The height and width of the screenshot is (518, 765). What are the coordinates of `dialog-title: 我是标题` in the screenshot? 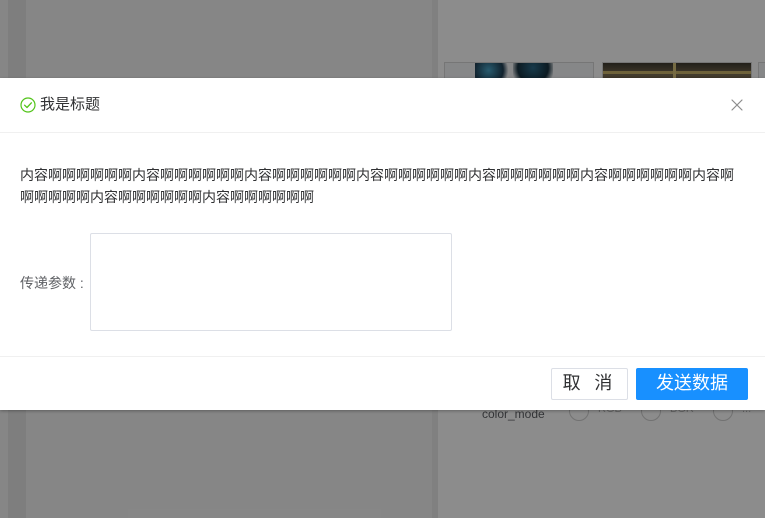 It's located at (70, 104).